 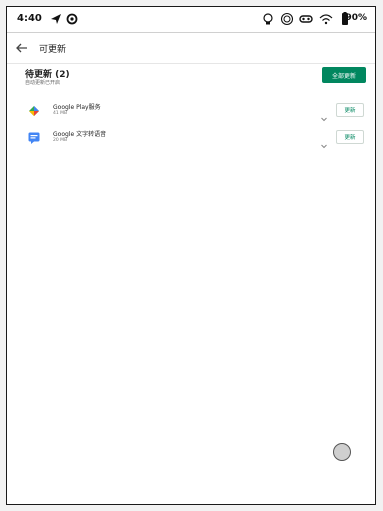 I want to click on arrow-back-icon, so click(x=21, y=48).